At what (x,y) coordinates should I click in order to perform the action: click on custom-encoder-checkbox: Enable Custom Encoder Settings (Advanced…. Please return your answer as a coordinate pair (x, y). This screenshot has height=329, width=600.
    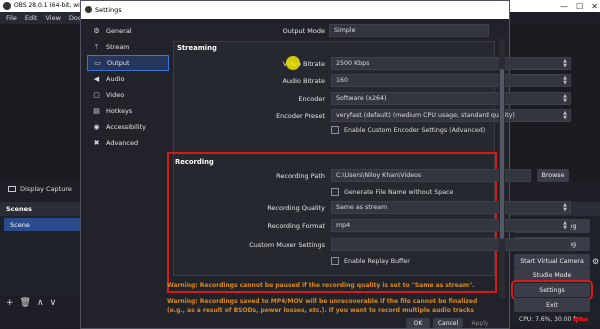
    Looking at the image, I should click on (408, 130).